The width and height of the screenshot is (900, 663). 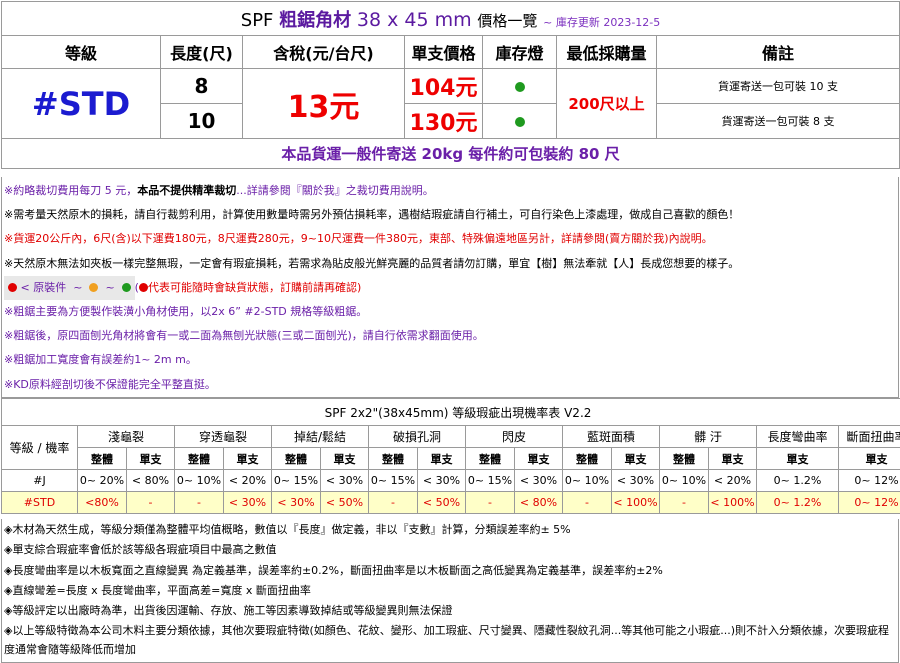 I want to click on cell: < 100%, so click(x=635, y=502).